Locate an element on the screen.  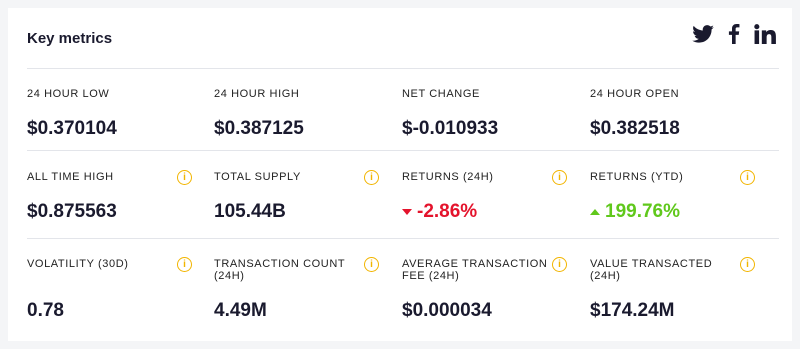
metric-value: 0.78 is located at coordinates (45, 311).